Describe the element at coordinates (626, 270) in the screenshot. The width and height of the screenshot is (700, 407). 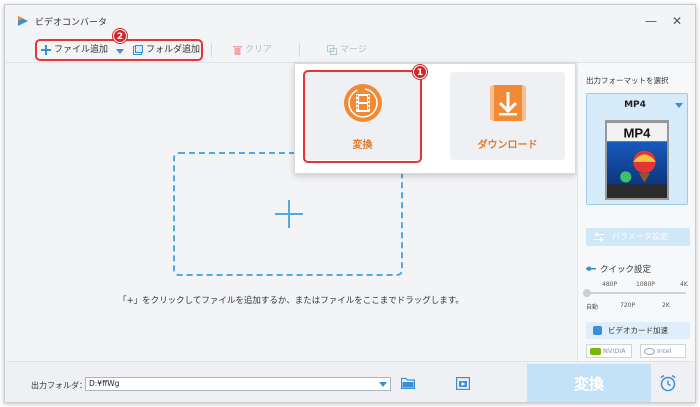
I see `quick-settings-label: クイック設定` at that location.